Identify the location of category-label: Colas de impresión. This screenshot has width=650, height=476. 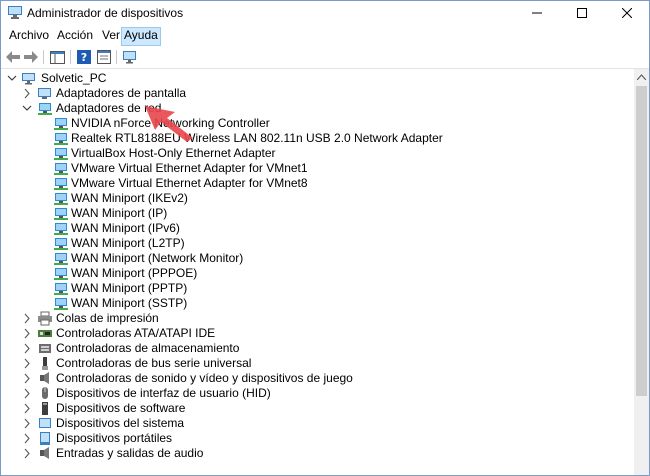
(107, 318).